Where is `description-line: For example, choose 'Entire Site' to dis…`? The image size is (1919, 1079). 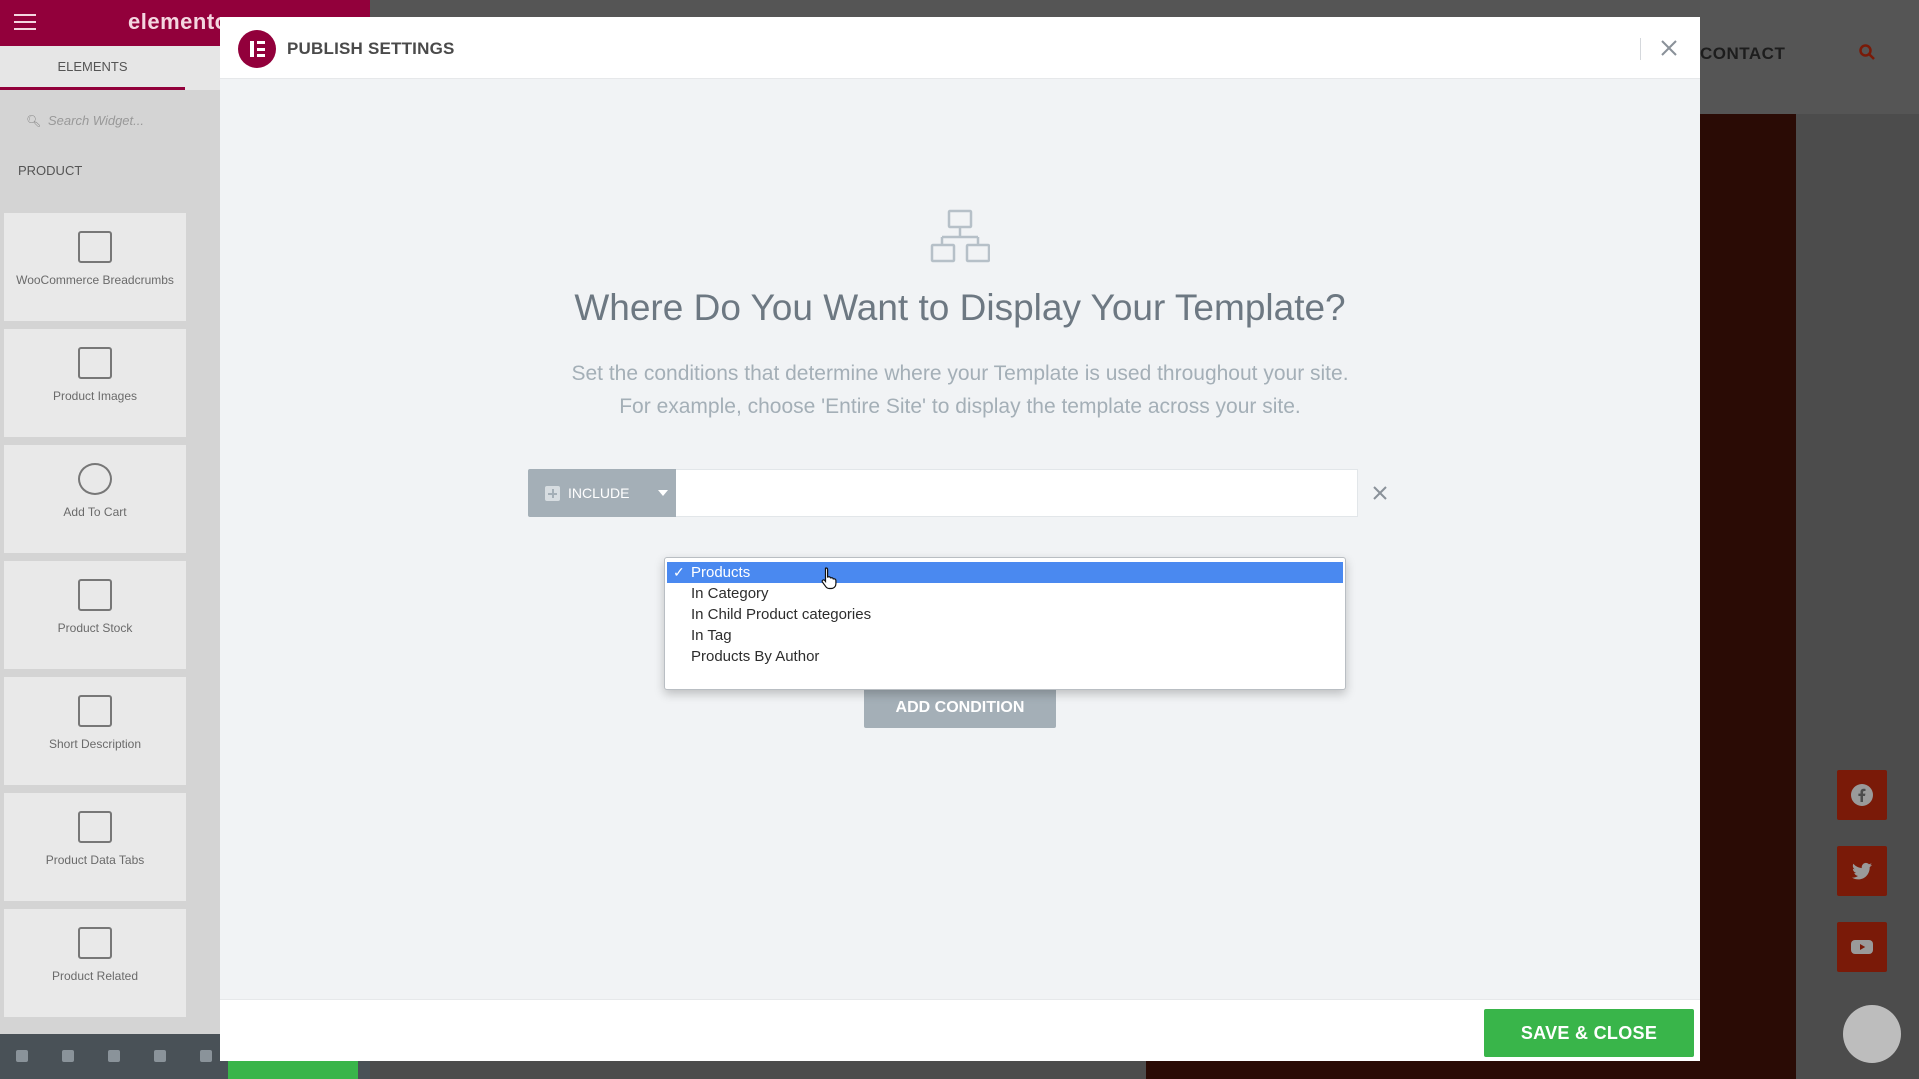 description-line: For example, choose 'Entire Site' to dis… is located at coordinates (960, 406).